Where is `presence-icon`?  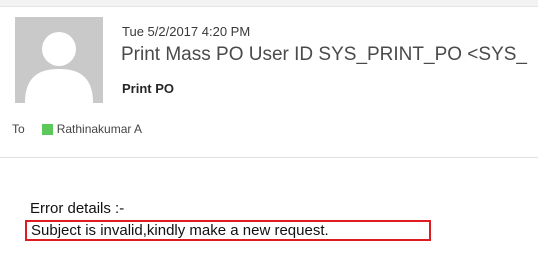
presence-icon is located at coordinates (47, 129).